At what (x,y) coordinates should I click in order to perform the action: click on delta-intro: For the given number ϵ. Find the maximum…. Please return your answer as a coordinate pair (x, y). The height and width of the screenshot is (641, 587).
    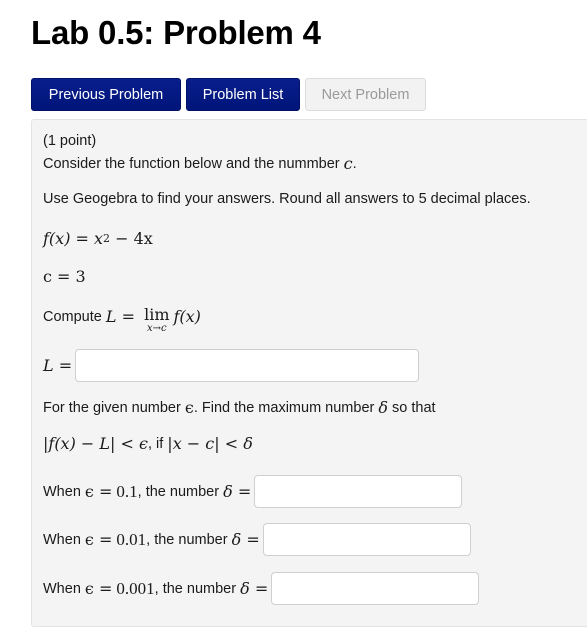
    Looking at the image, I should click on (239, 407).